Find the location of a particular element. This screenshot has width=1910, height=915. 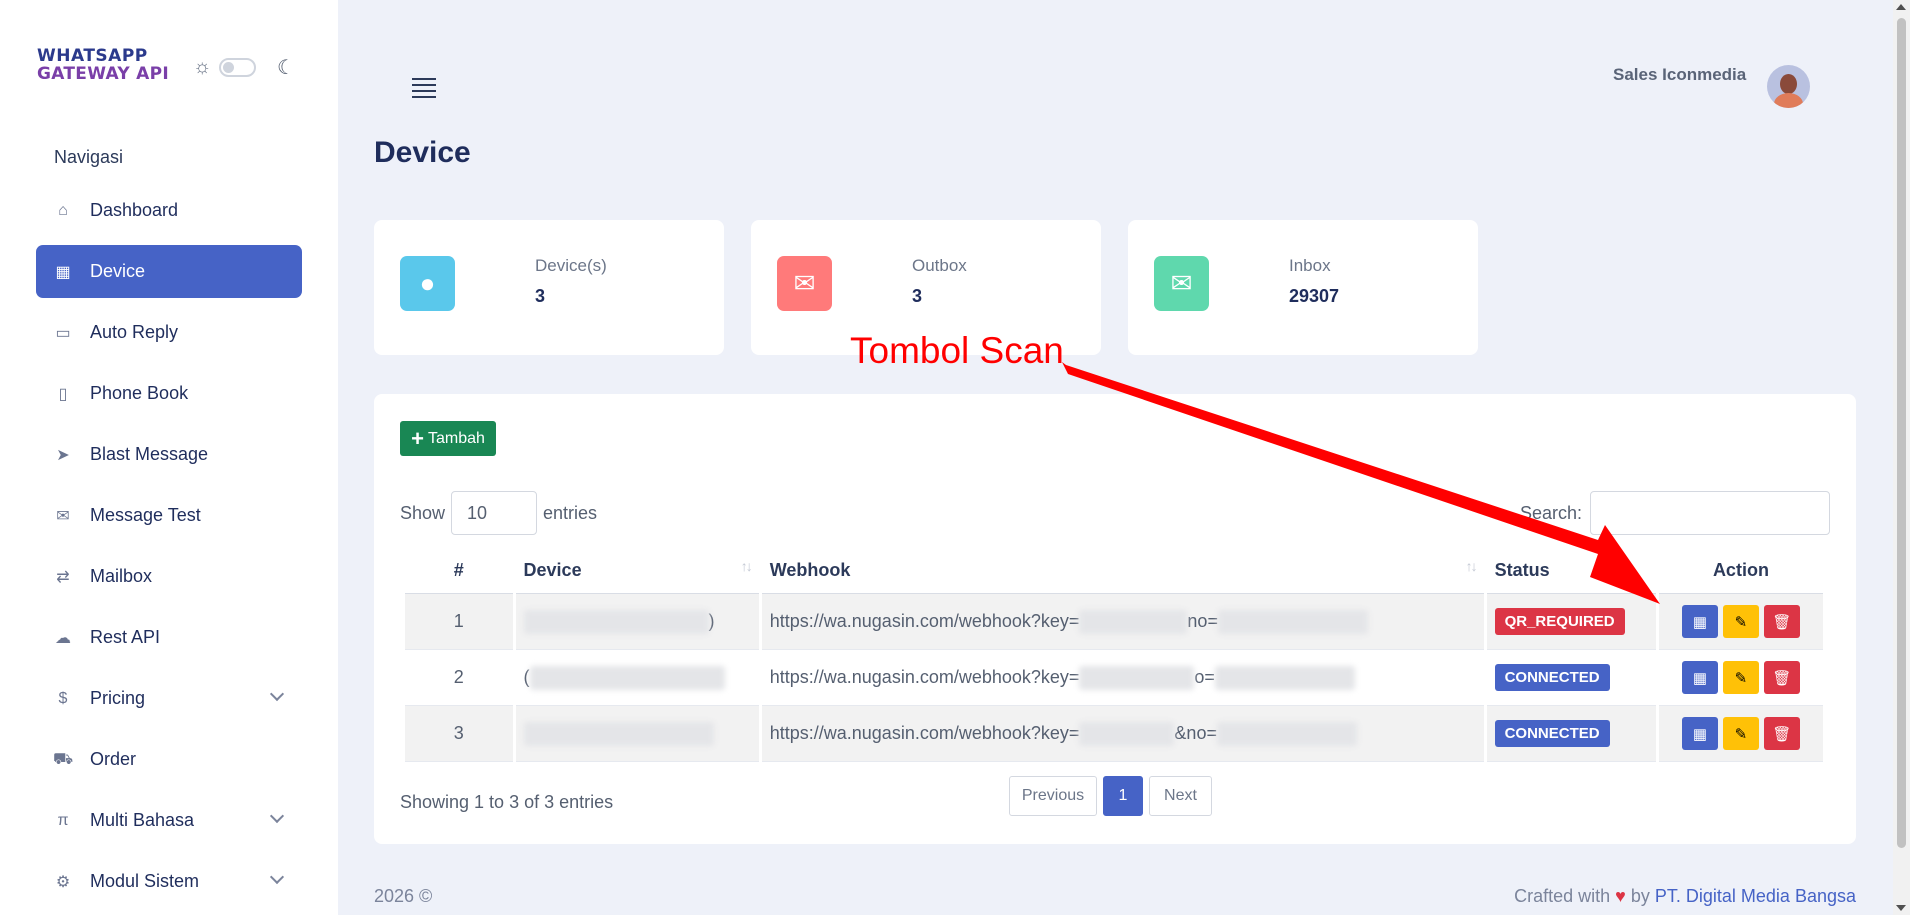

moon-icon: ☾ is located at coordinates (286, 68).